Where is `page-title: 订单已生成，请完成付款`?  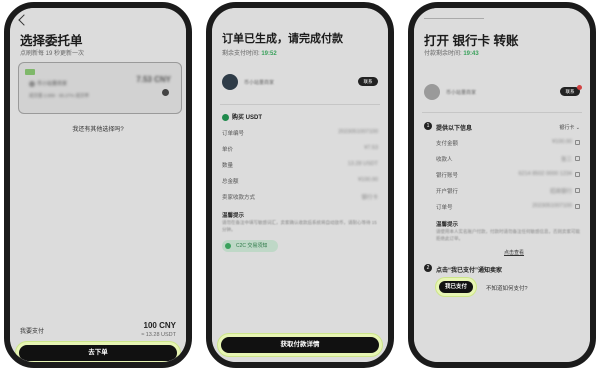
page-title: 订单已生成，请完成付款 is located at coordinates (282, 39).